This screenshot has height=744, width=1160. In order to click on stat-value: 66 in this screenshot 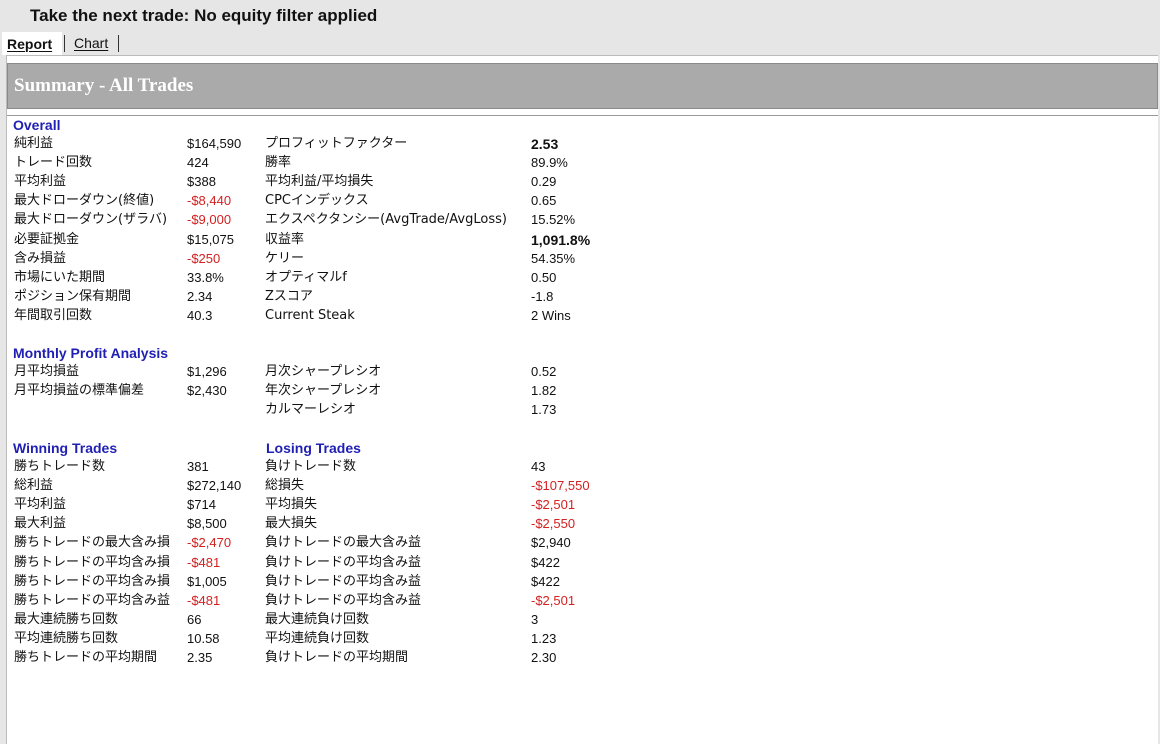, I will do `click(194, 619)`.